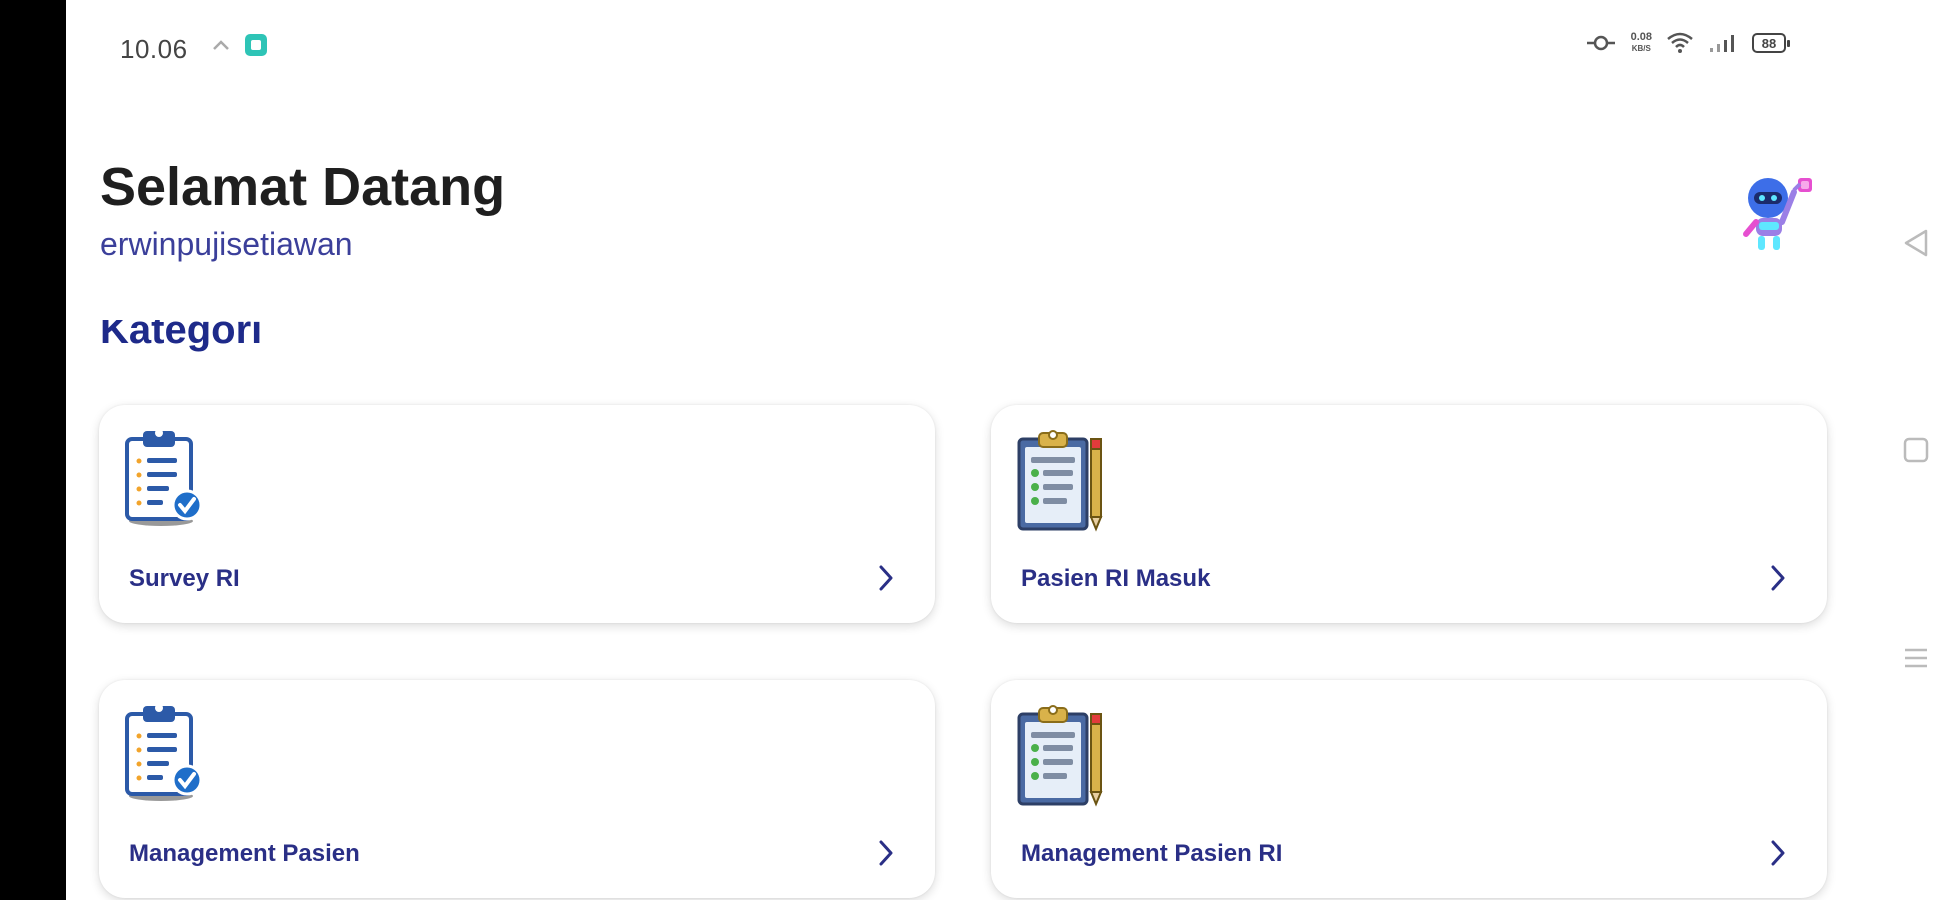 The width and height of the screenshot is (1953, 900). I want to click on status-system-icons: 0.08 KB/S 88, so click(1687, 43).